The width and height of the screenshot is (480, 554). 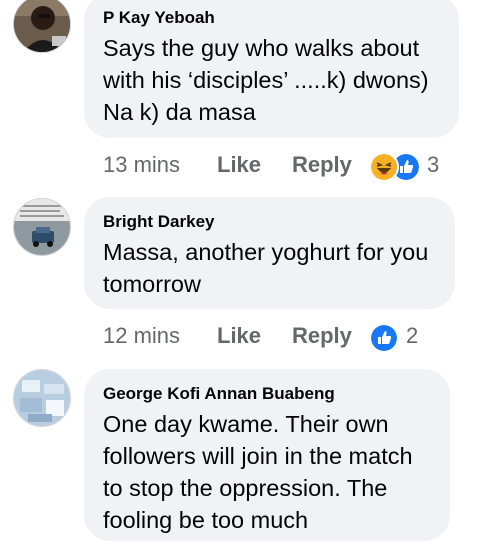 I want to click on comment-text-line: tomorrow, so click(x=152, y=284).